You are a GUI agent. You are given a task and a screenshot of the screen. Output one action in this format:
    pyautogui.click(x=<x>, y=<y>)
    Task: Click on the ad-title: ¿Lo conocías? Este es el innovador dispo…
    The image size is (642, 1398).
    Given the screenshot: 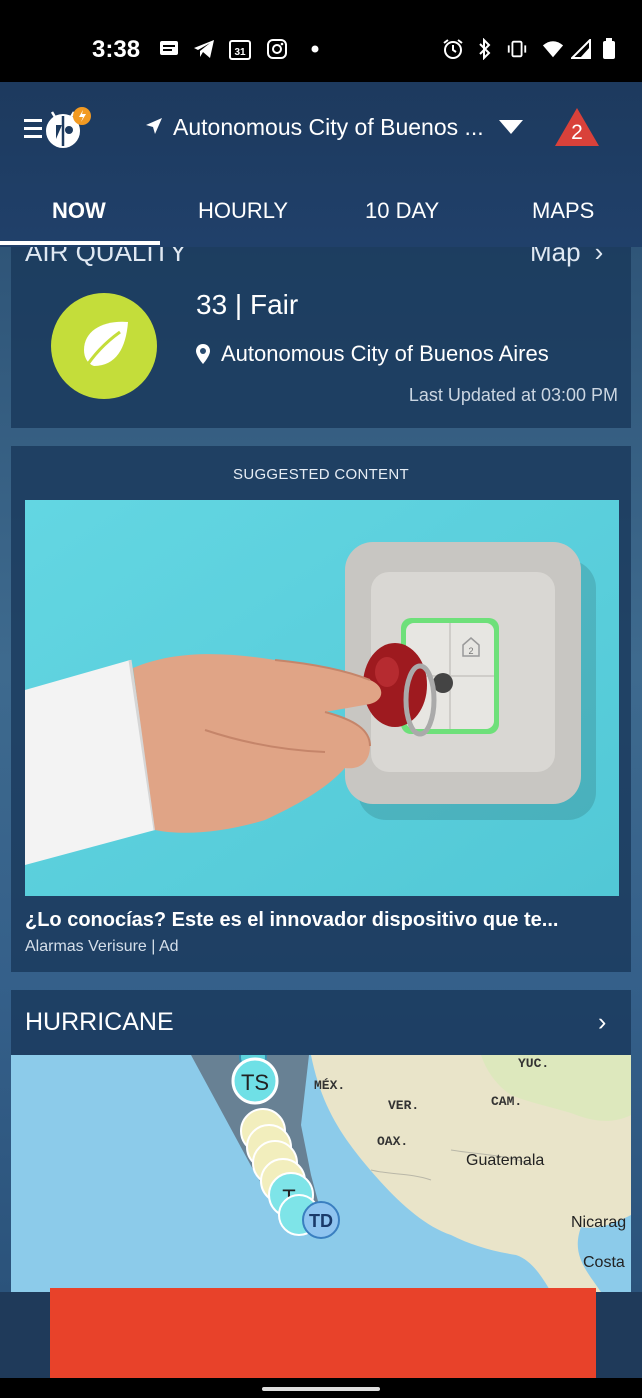 What is the action you would take?
    pyautogui.click(x=322, y=920)
    